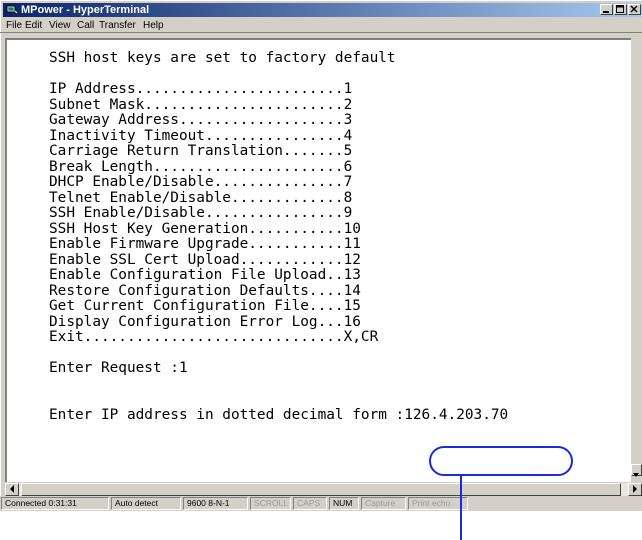  I want to click on close-icon, so click(634, 9).